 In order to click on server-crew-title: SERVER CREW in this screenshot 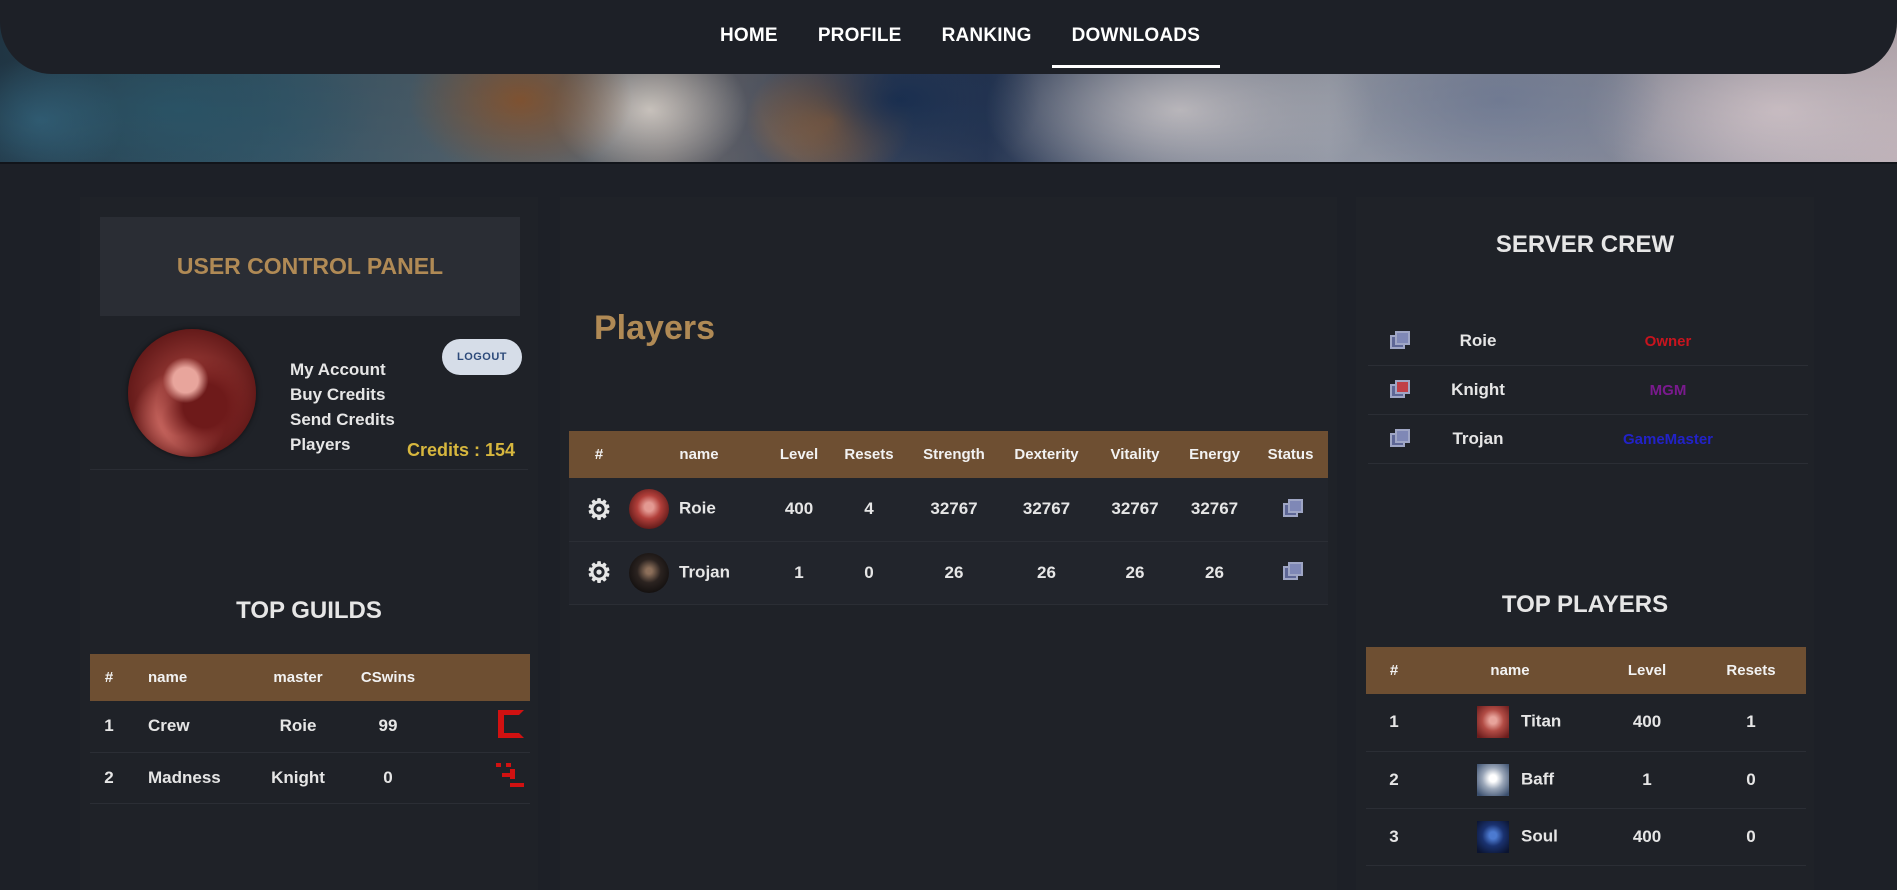, I will do `click(1585, 244)`.